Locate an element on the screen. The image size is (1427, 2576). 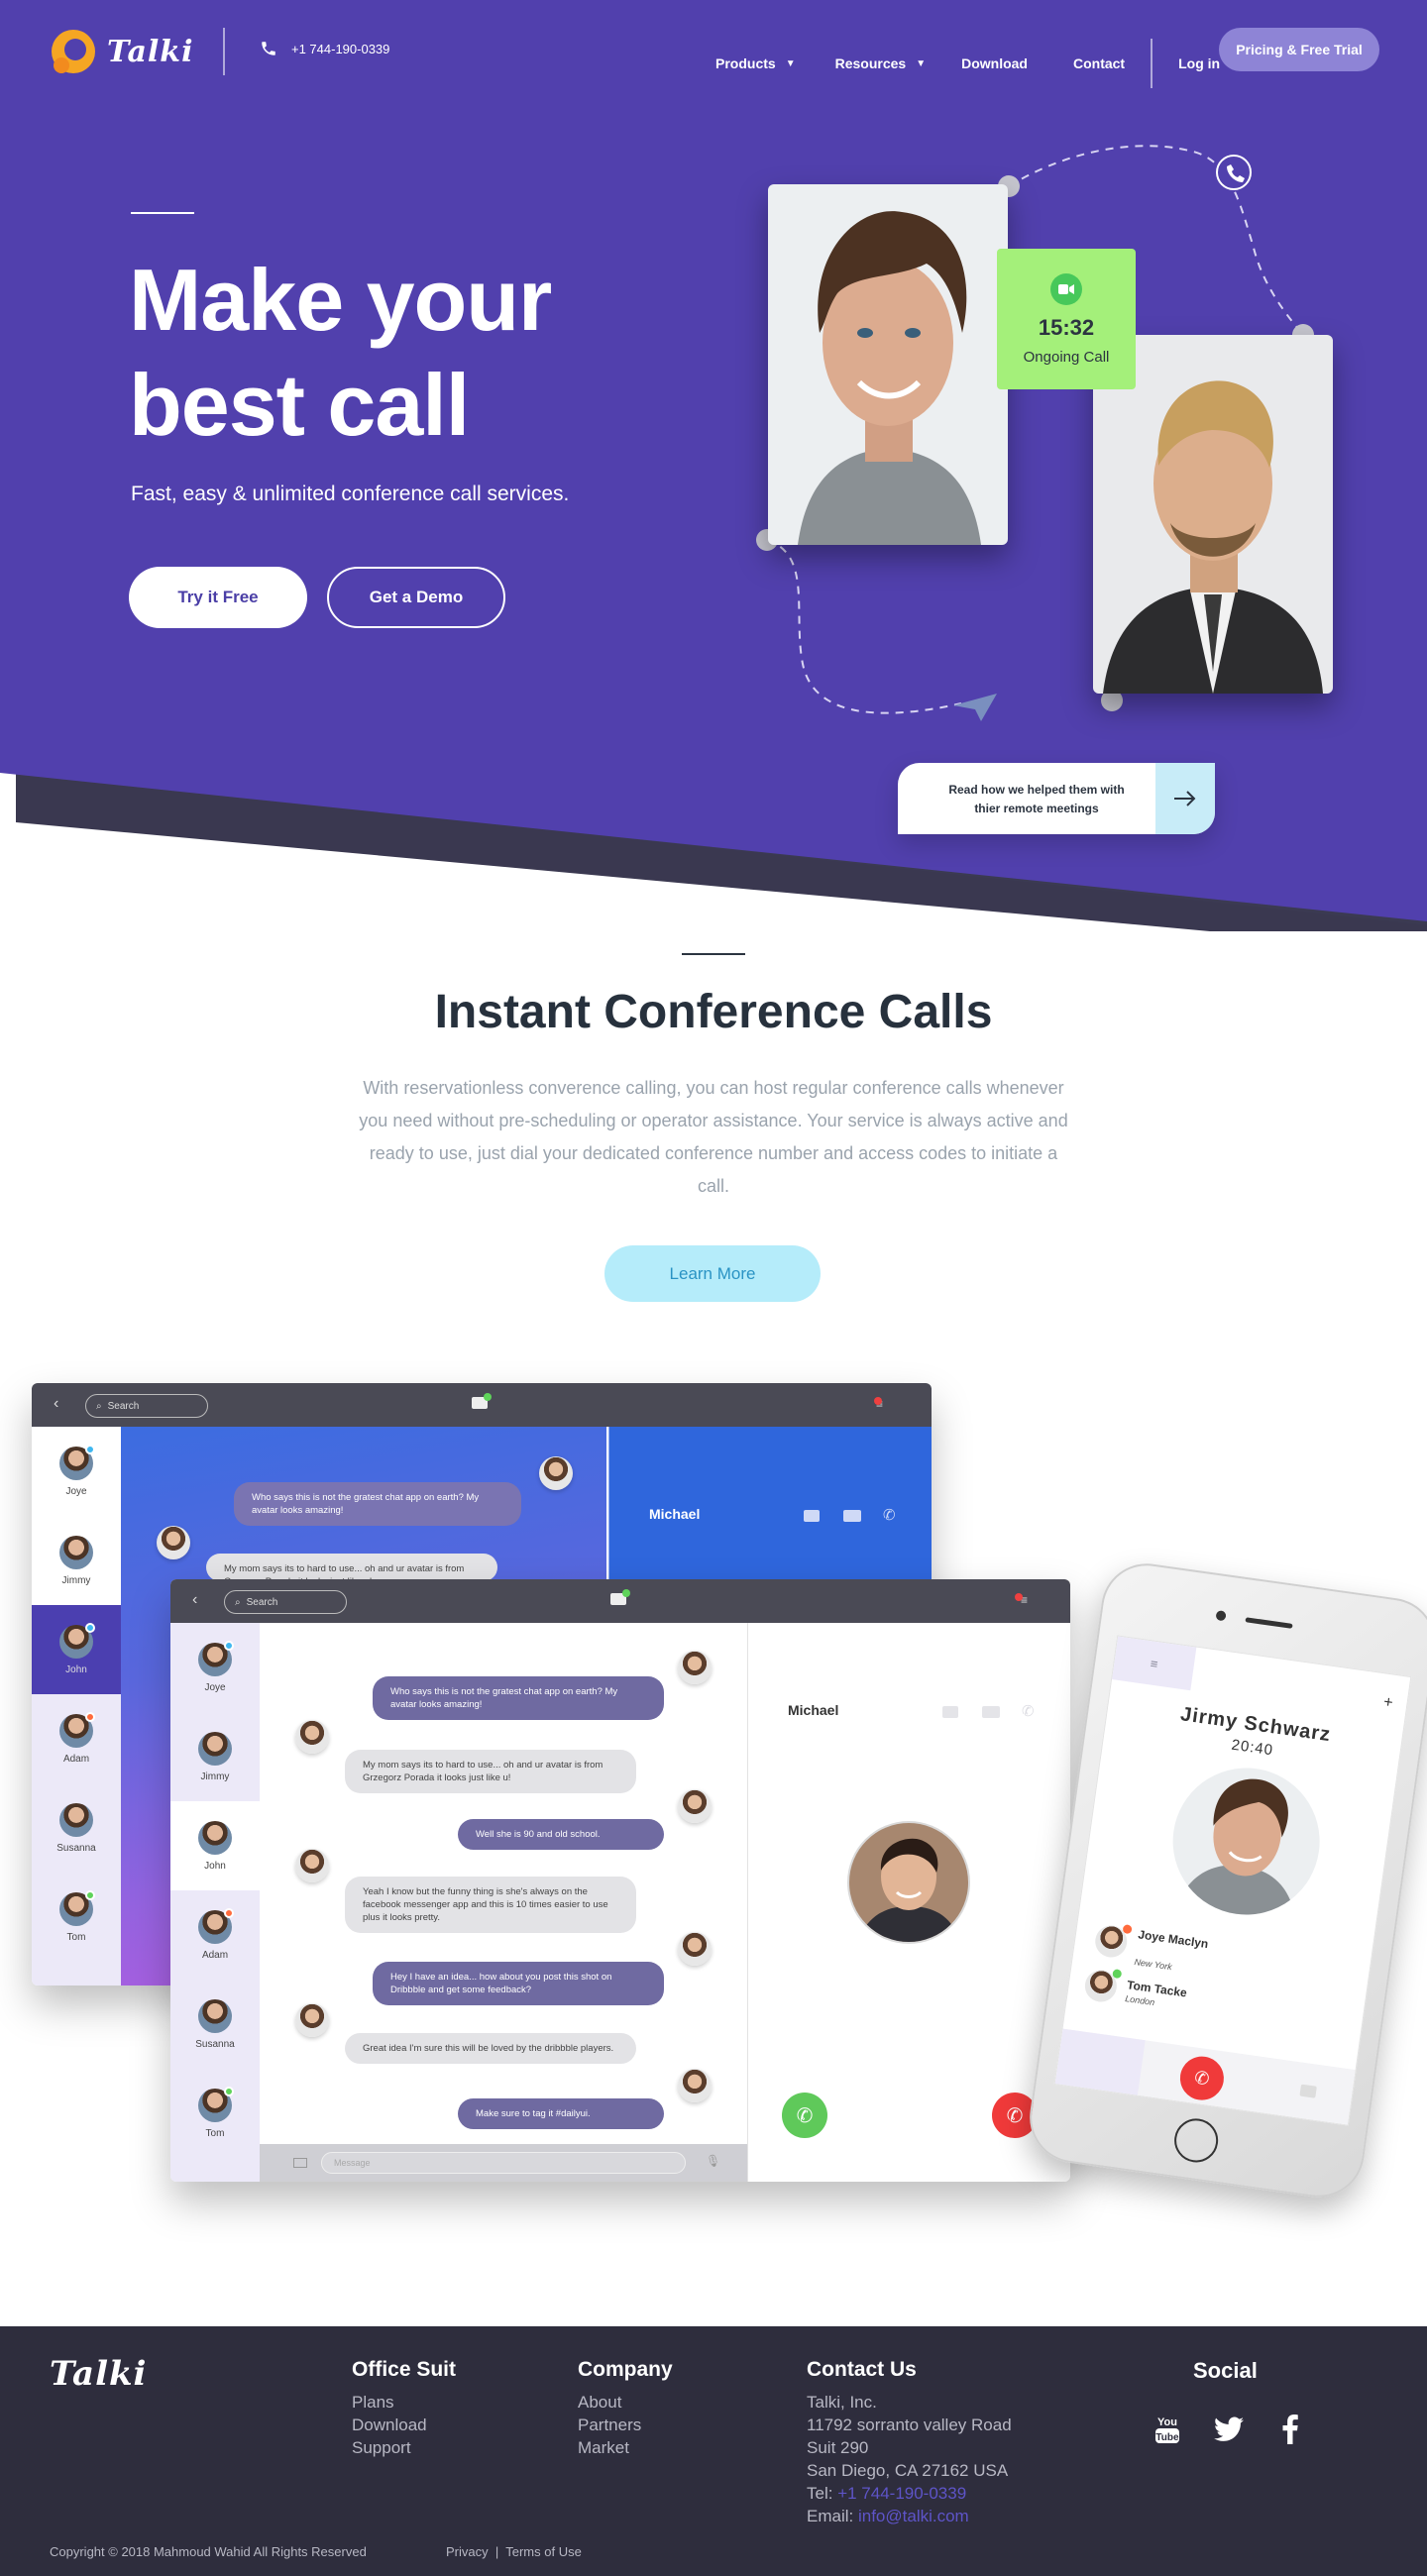
search-icon: ⌕ is located at coordinates (99, 1406).